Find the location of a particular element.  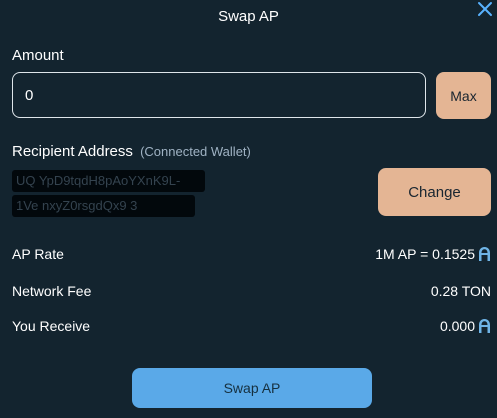

ap-rate-value-wrap: 1M AP = 0.1525 is located at coordinates (433, 254).